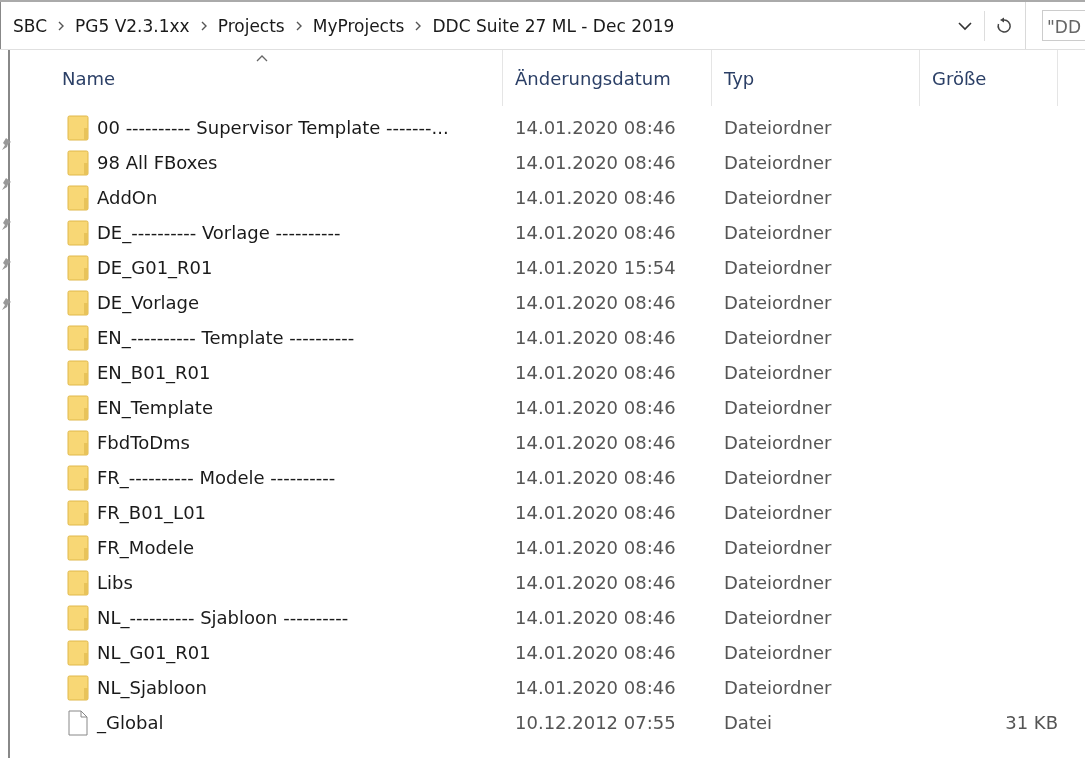  I want to click on column-header: Name, so click(256, 78).